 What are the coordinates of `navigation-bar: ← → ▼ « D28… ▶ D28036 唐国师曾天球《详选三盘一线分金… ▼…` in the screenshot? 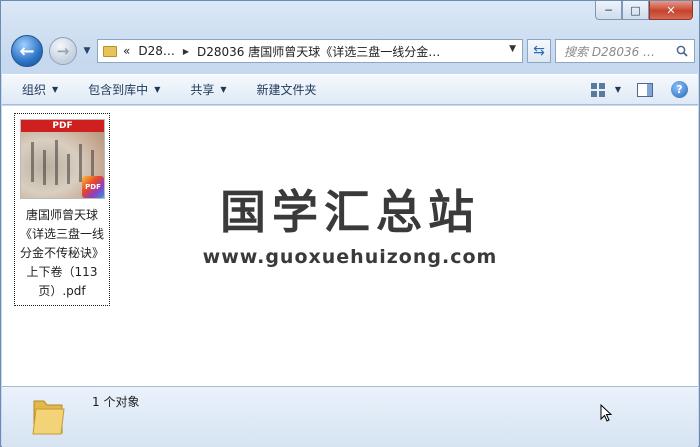 It's located at (352, 51).